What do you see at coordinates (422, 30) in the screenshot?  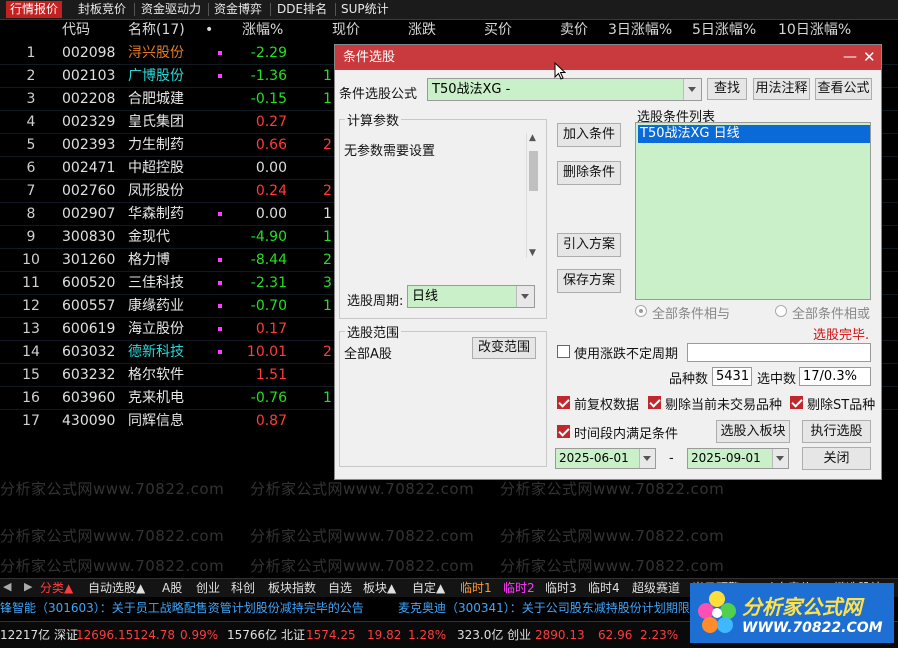 I see `col-change: 涨跌` at bounding box center [422, 30].